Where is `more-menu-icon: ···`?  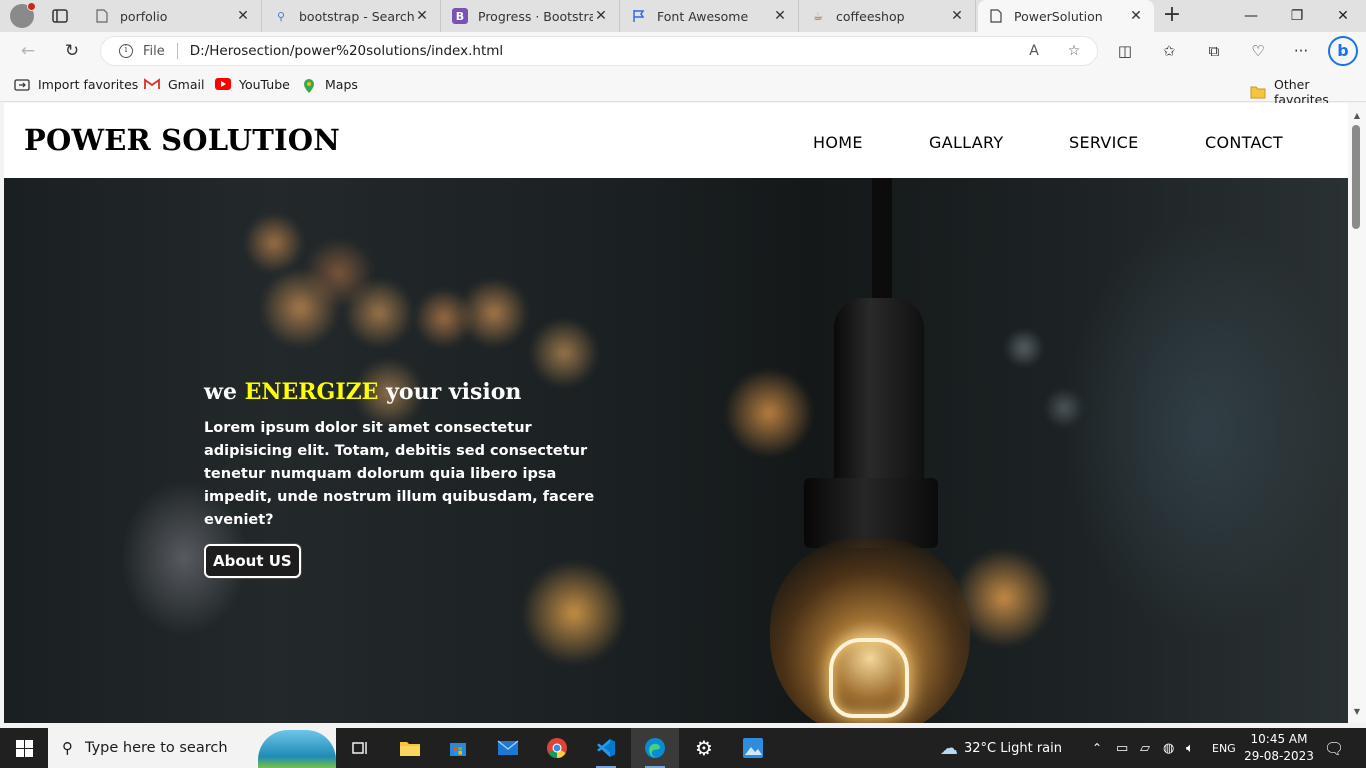 more-menu-icon: ··· is located at coordinates (1301, 51).